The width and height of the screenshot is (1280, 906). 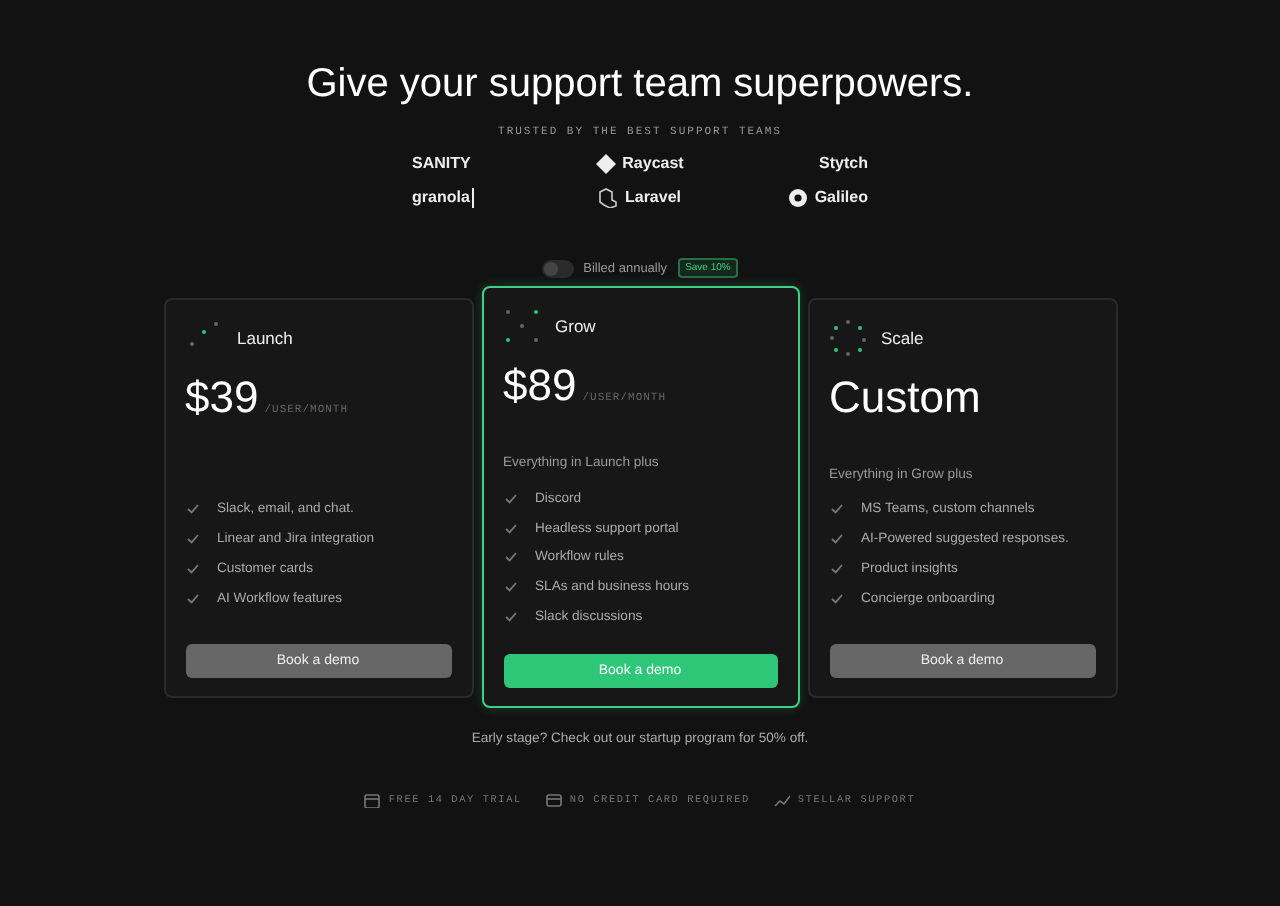 I want to click on circle-icon, so click(x=798, y=197).